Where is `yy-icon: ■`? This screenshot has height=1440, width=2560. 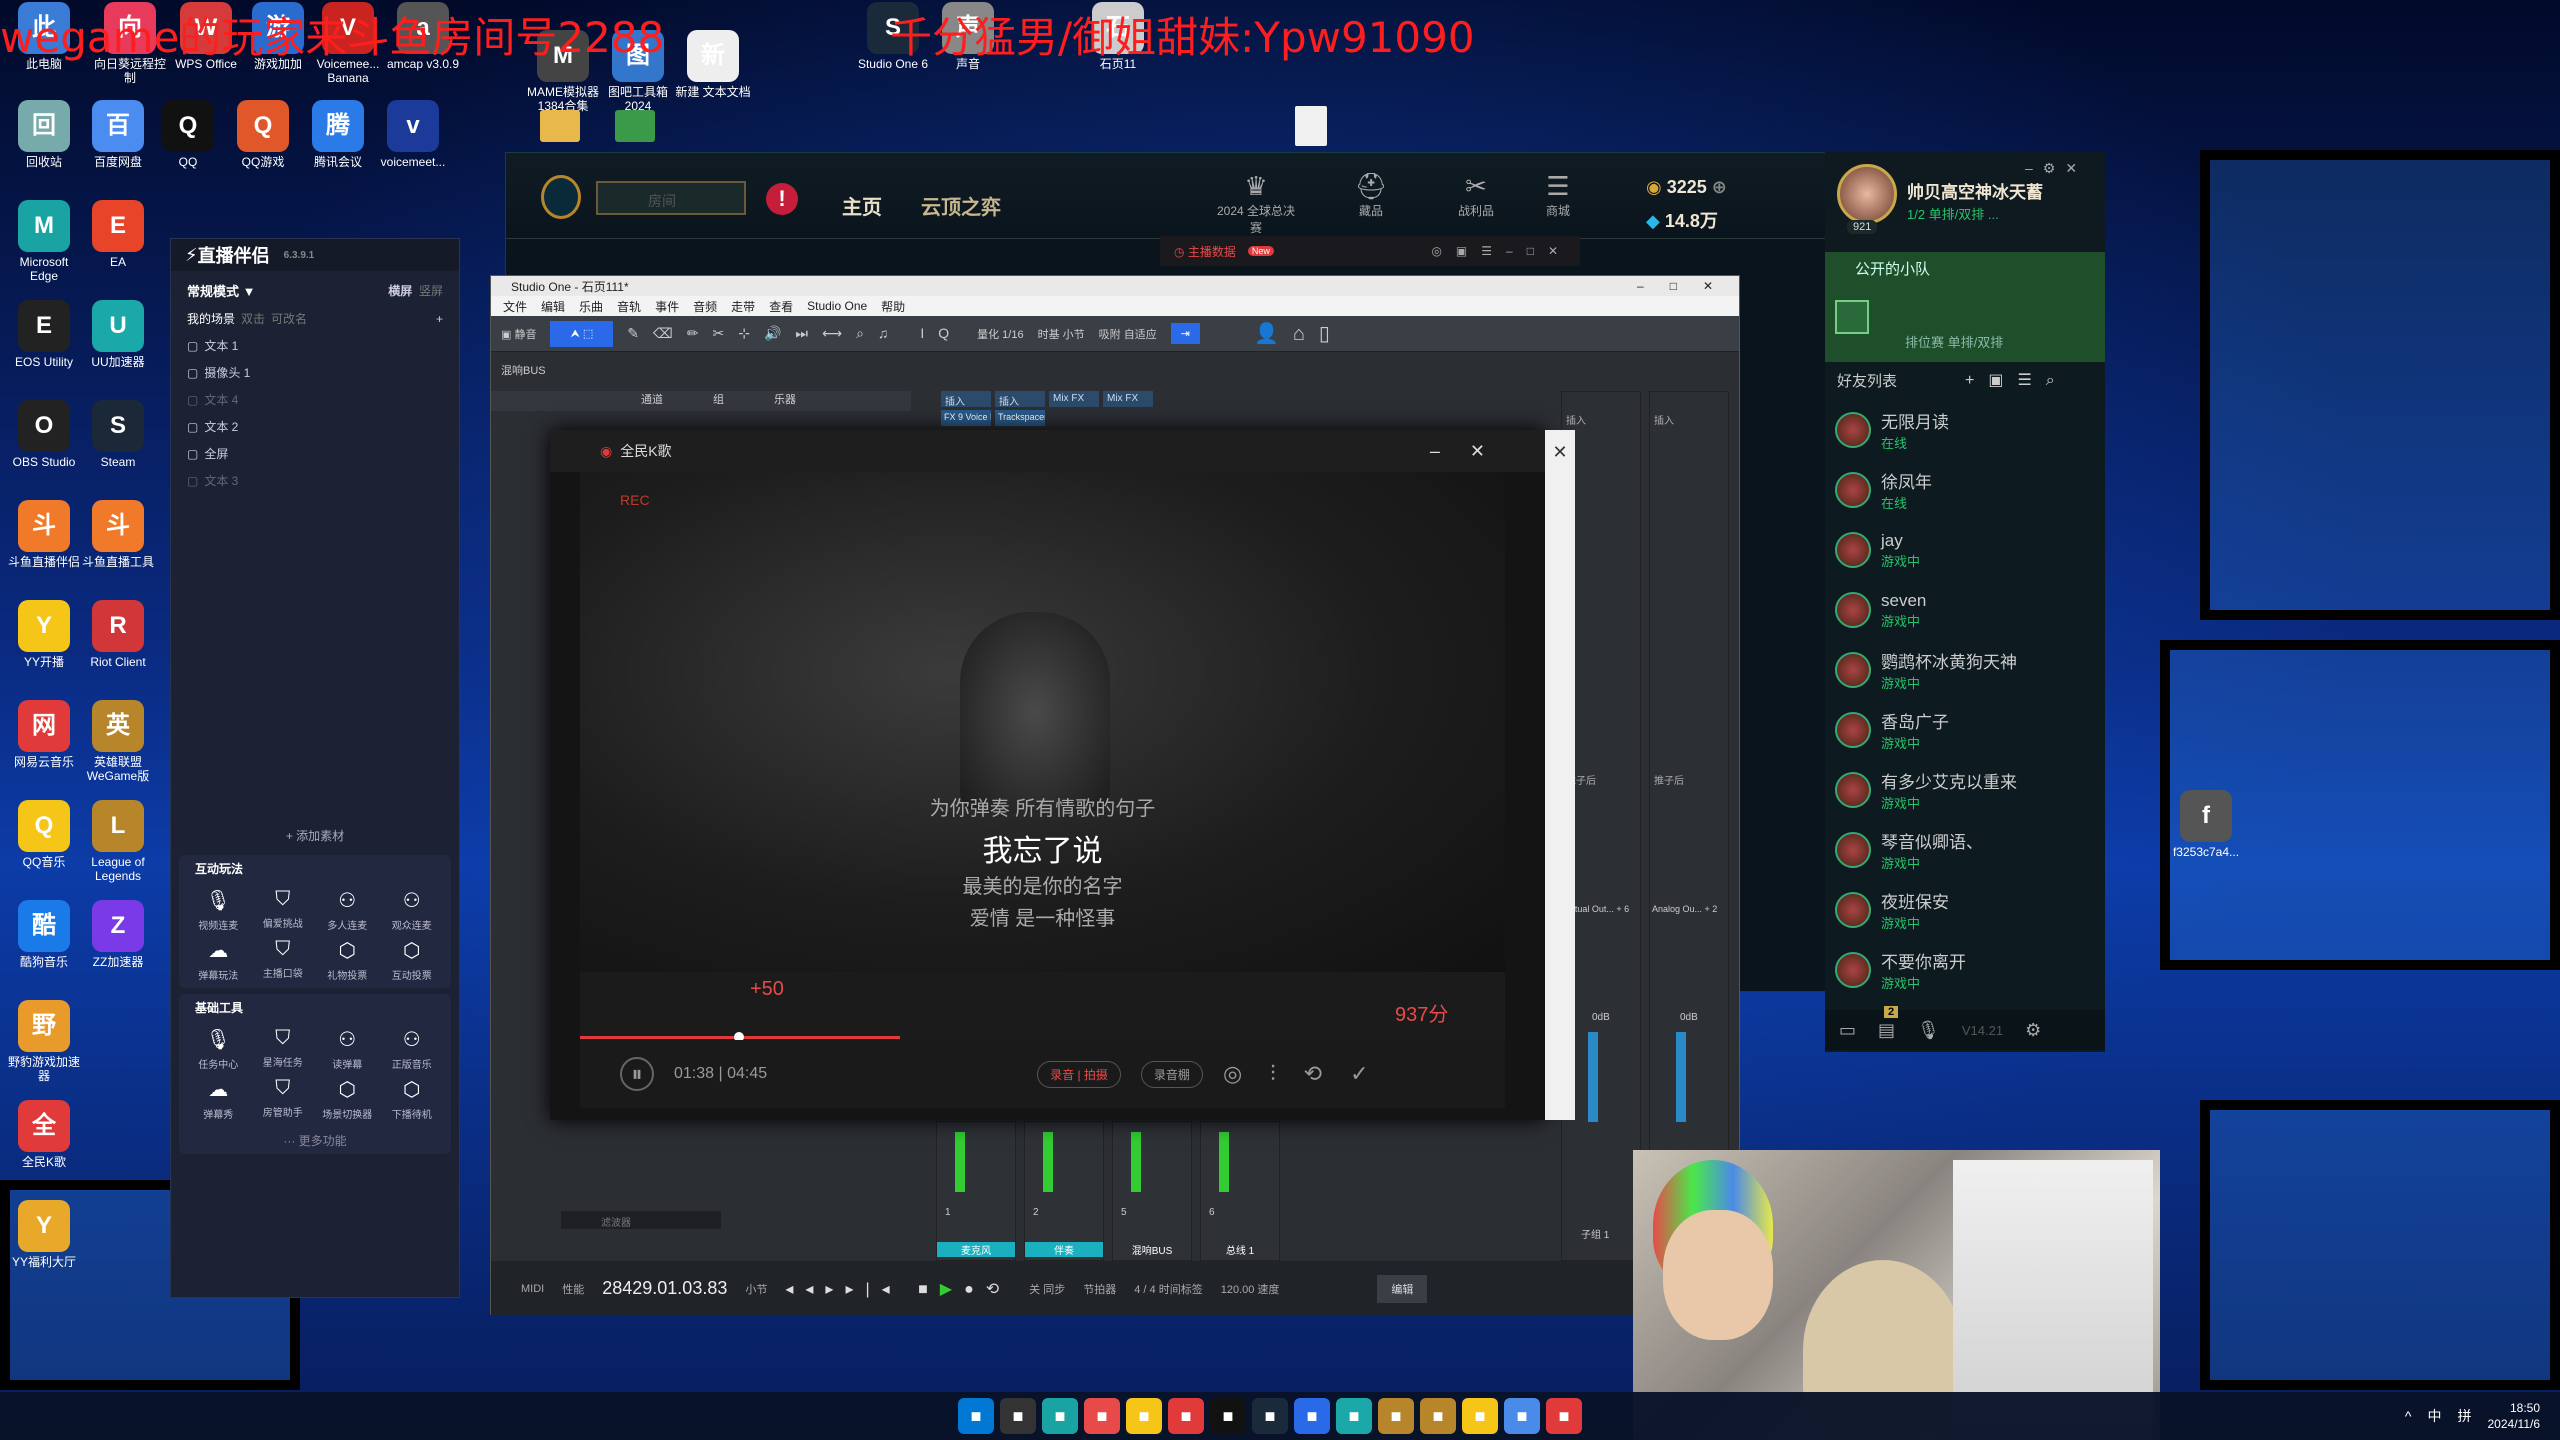
yy-icon: ■ is located at coordinates (1144, 1416).